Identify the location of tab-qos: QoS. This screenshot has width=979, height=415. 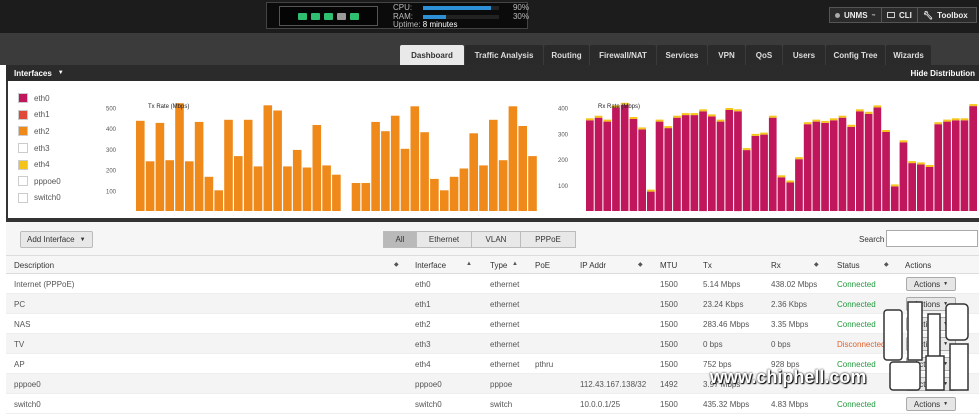
(764, 55).